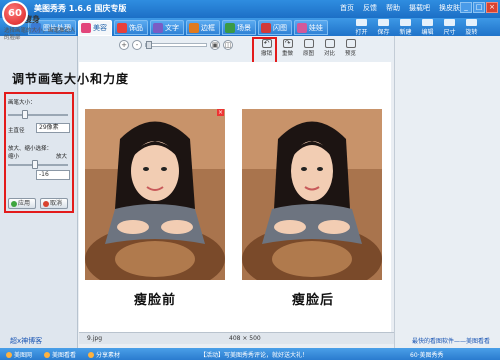 The height and width of the screenshot is (360, 500). Describe the element at coordinates (71, 79) in the screenshot. I see `annotation-adjust-brush: 调节画笔大小和力度` at that location.